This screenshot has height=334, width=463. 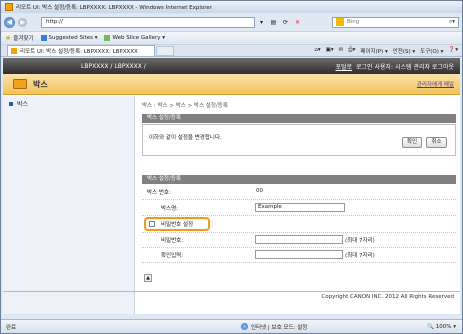 I want to click on page-header: 박스 관리자에게 메일, so click(x=231, y=84).